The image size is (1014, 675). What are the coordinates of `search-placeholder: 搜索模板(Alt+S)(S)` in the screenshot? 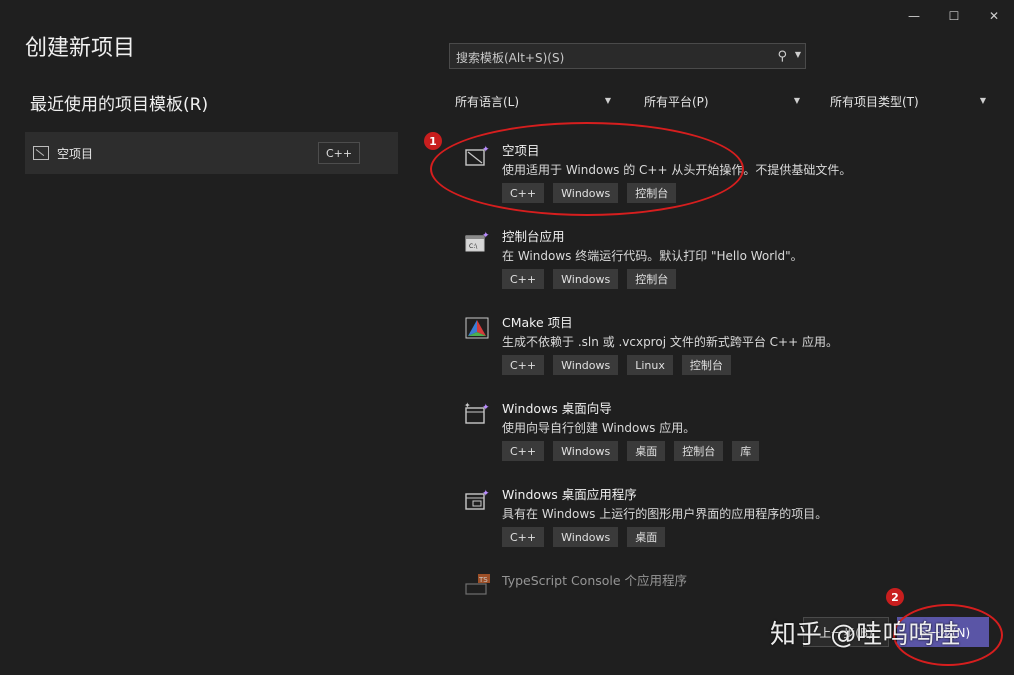 It's located at (510, 58).